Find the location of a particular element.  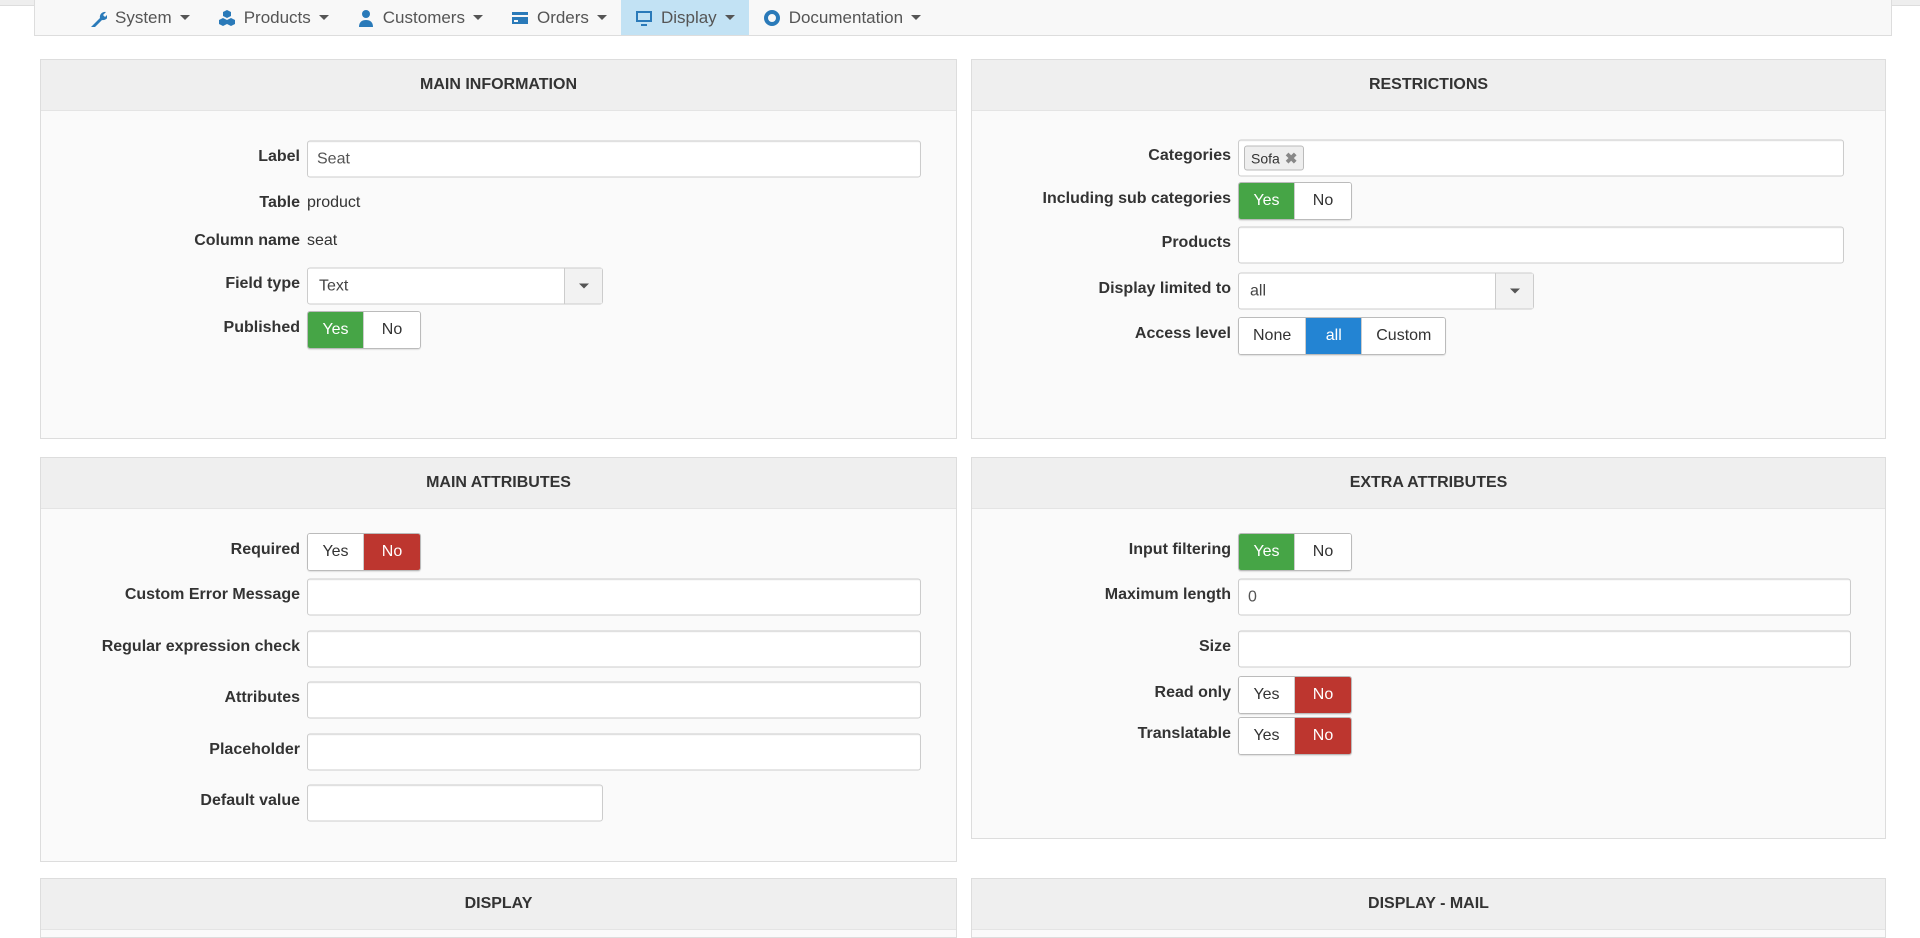

categories-label: Categories is located at coordinates (1189, 156).